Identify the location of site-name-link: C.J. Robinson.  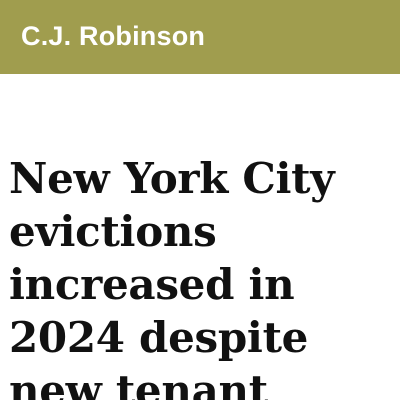
(113, 36).